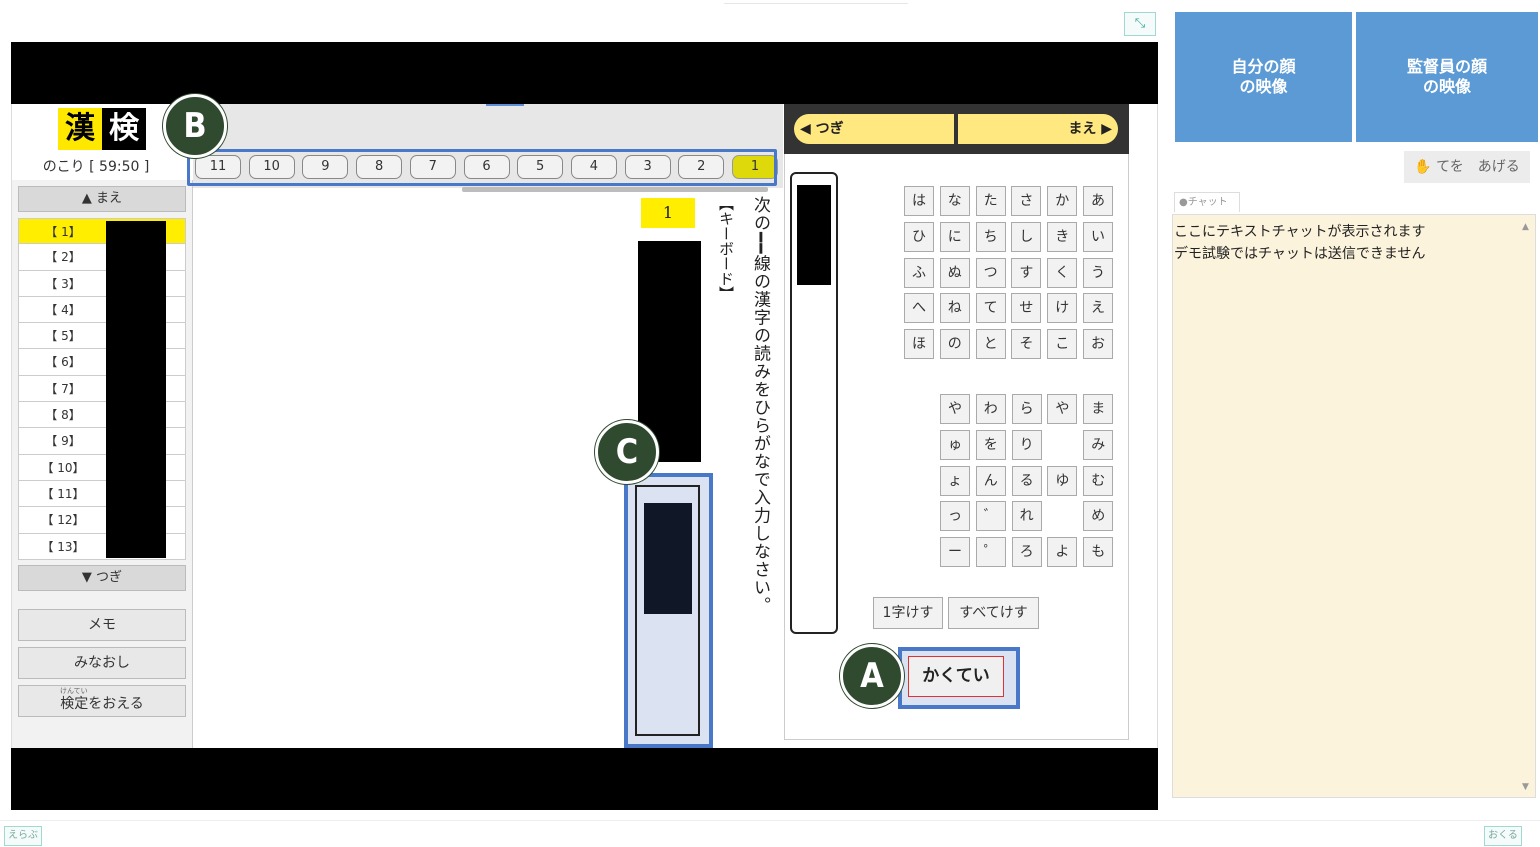  I want to click on question-list-redacted, so click(136, 389).